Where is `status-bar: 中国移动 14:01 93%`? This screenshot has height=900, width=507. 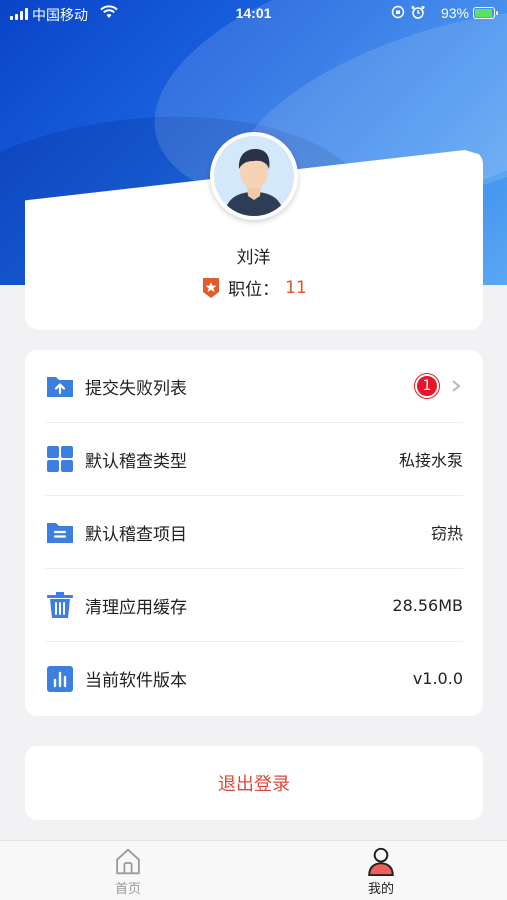 status-bar: 中国移动 14:01 93% is located at coordinates (253, 14).